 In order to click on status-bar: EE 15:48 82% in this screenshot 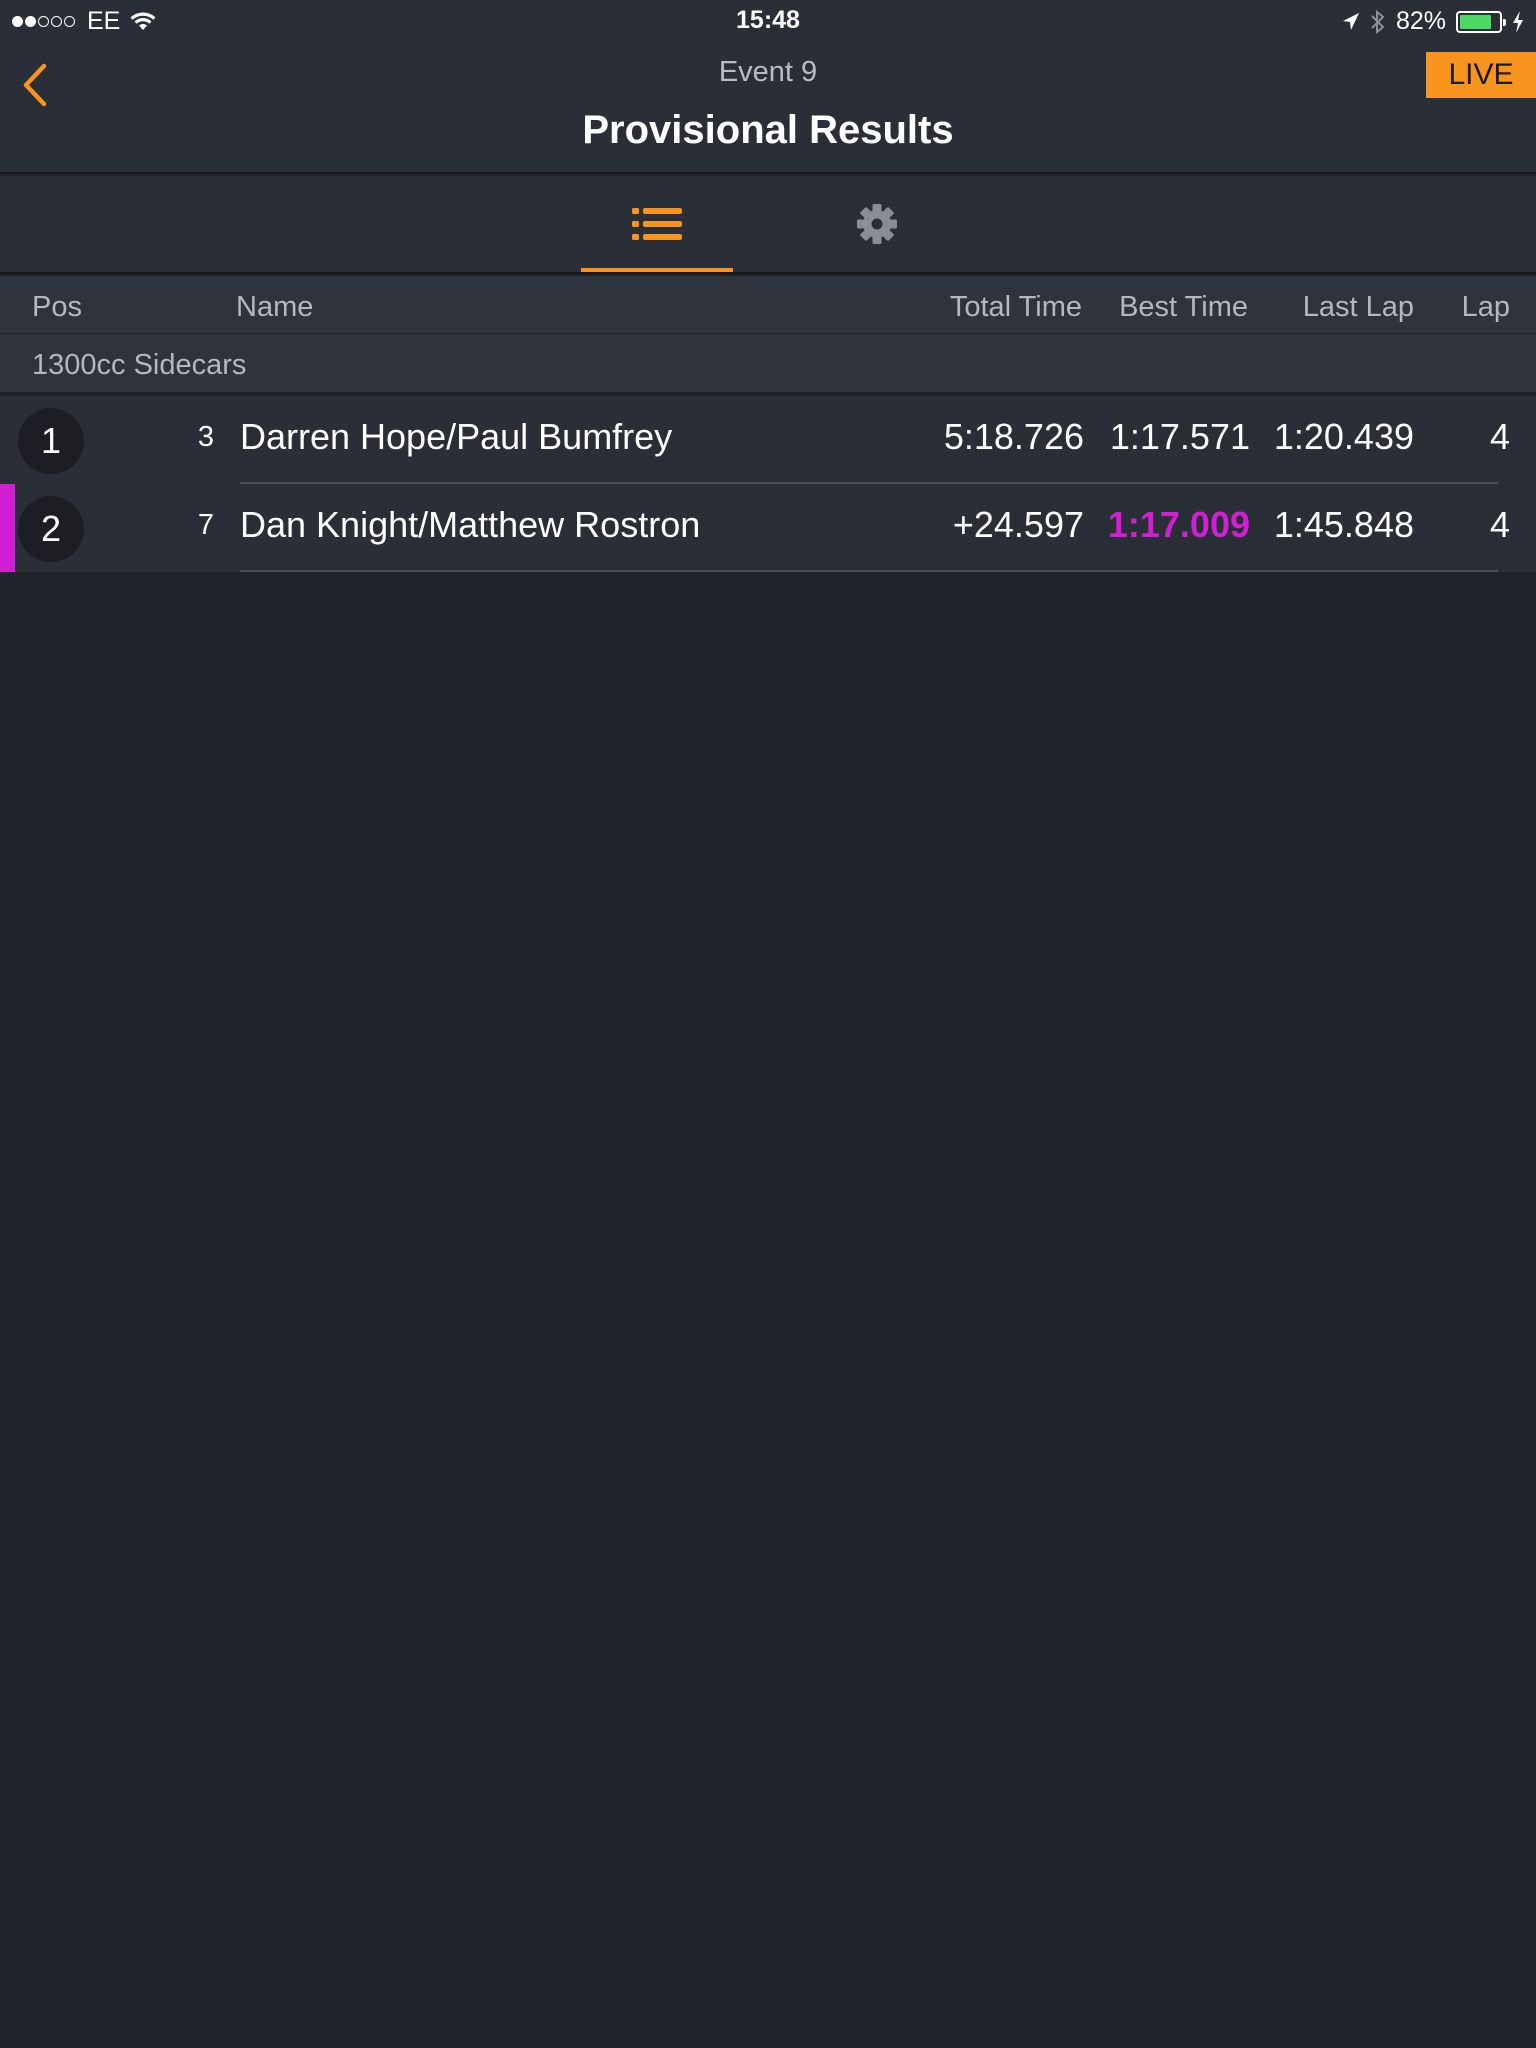, I will do `click(768, 20)`.